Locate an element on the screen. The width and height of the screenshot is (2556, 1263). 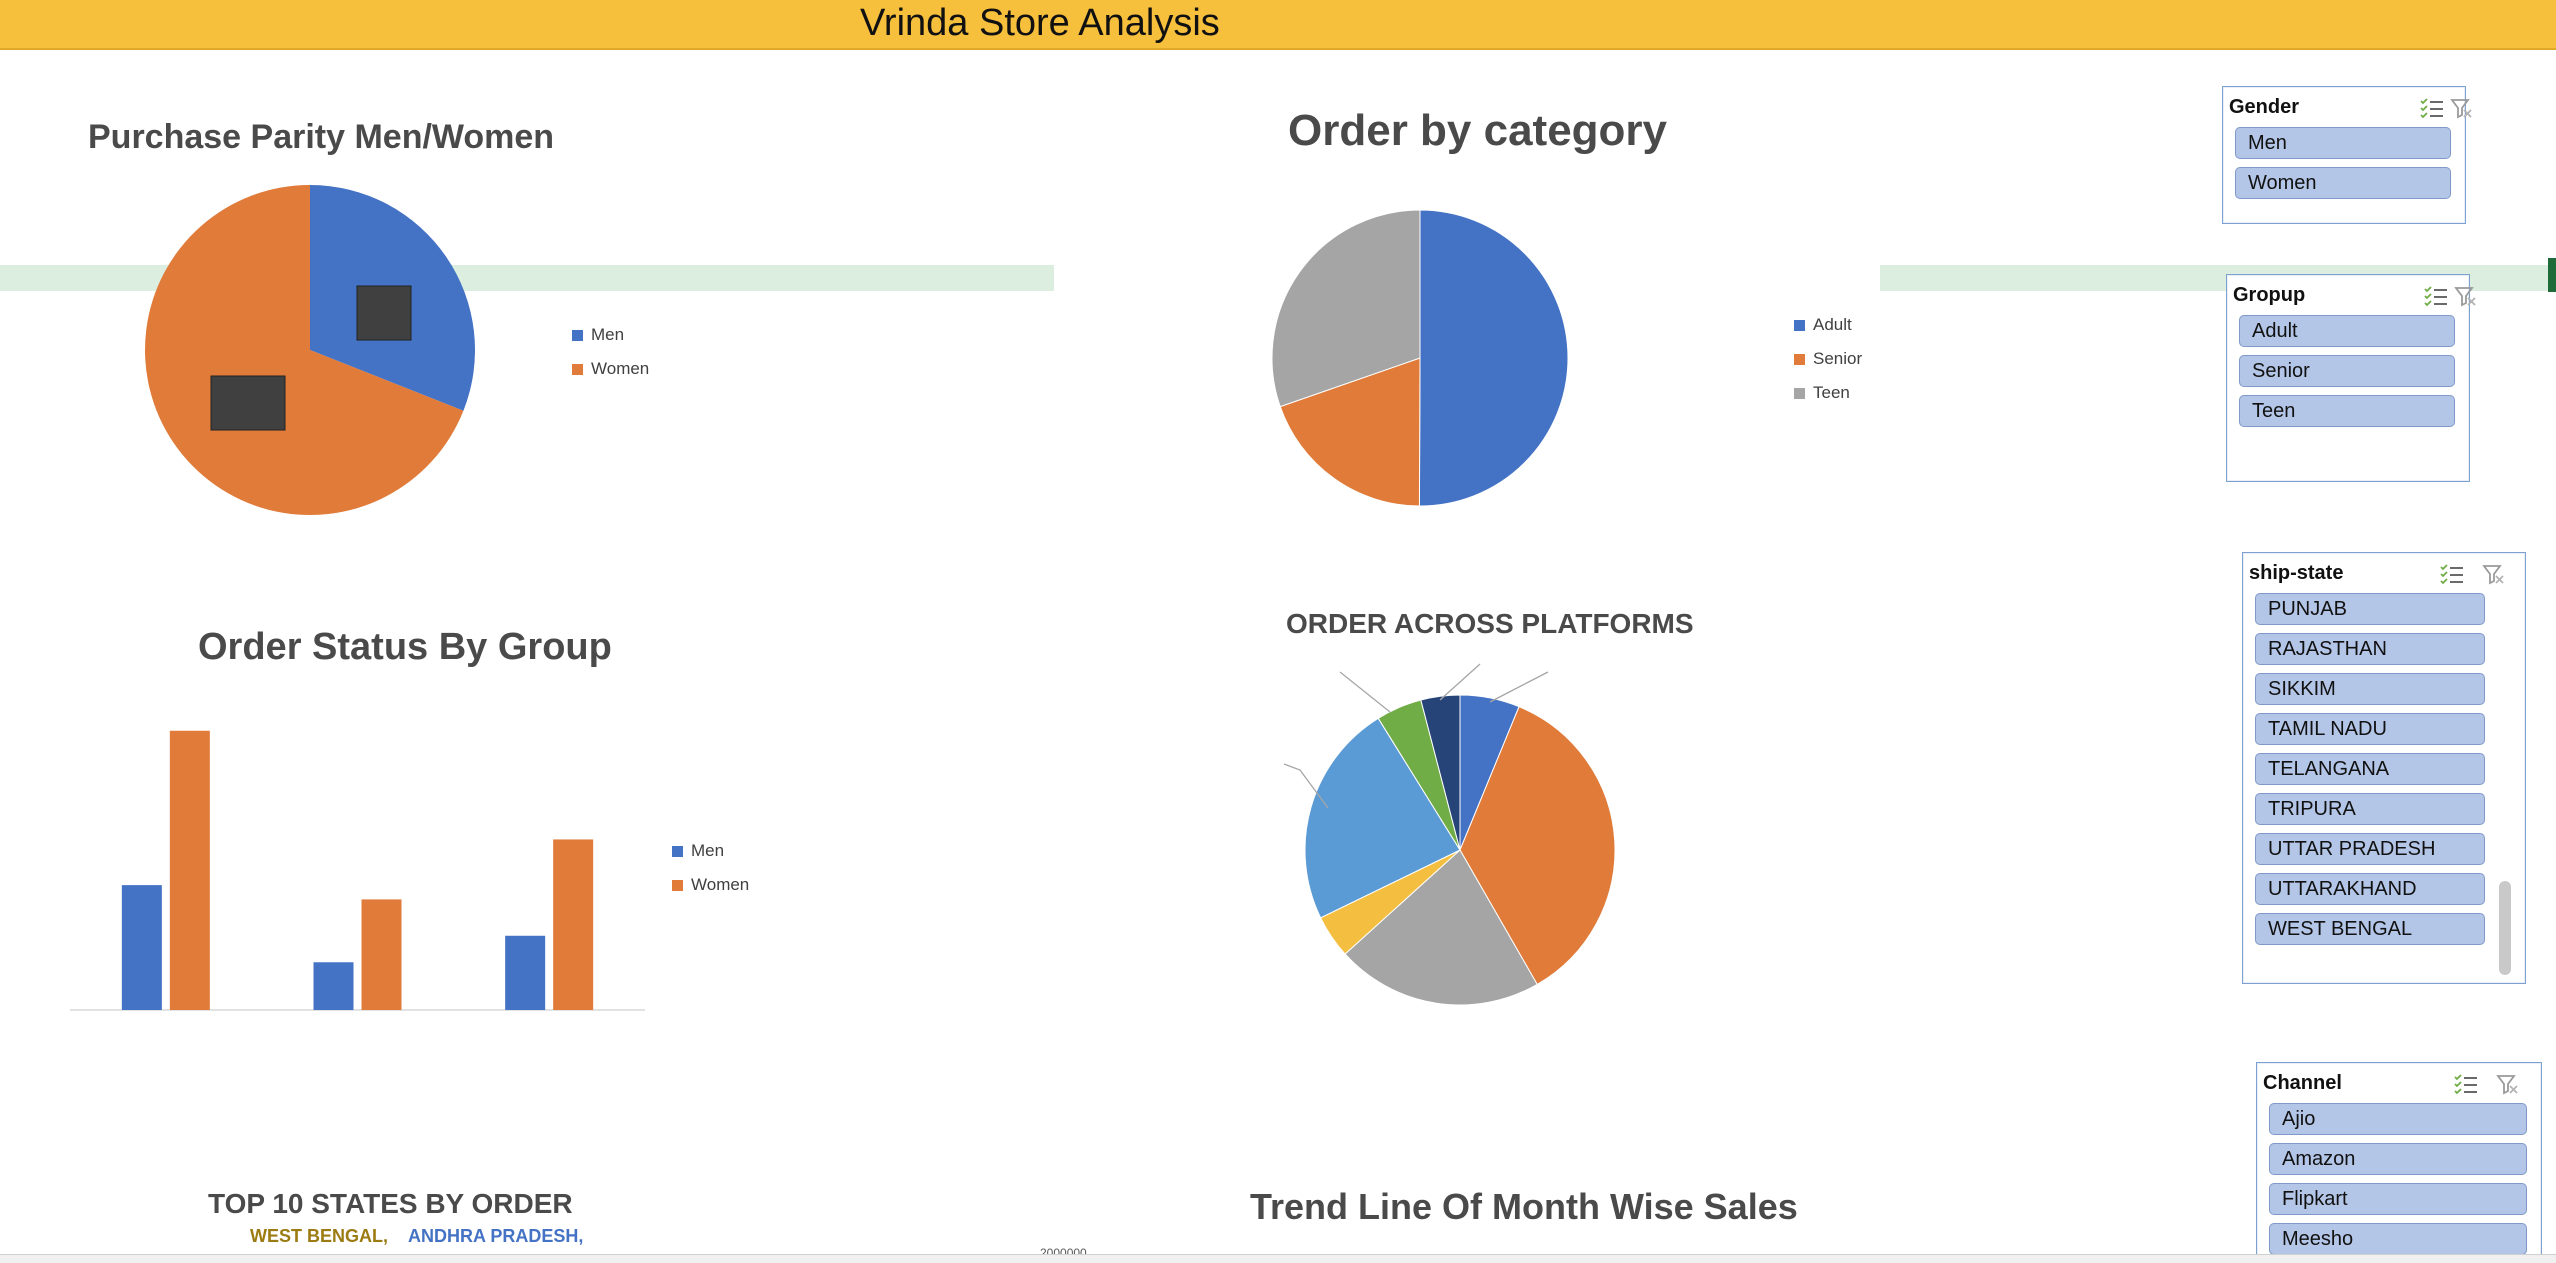
slicer-title: Gropup is located at coordinates (2269, 294).